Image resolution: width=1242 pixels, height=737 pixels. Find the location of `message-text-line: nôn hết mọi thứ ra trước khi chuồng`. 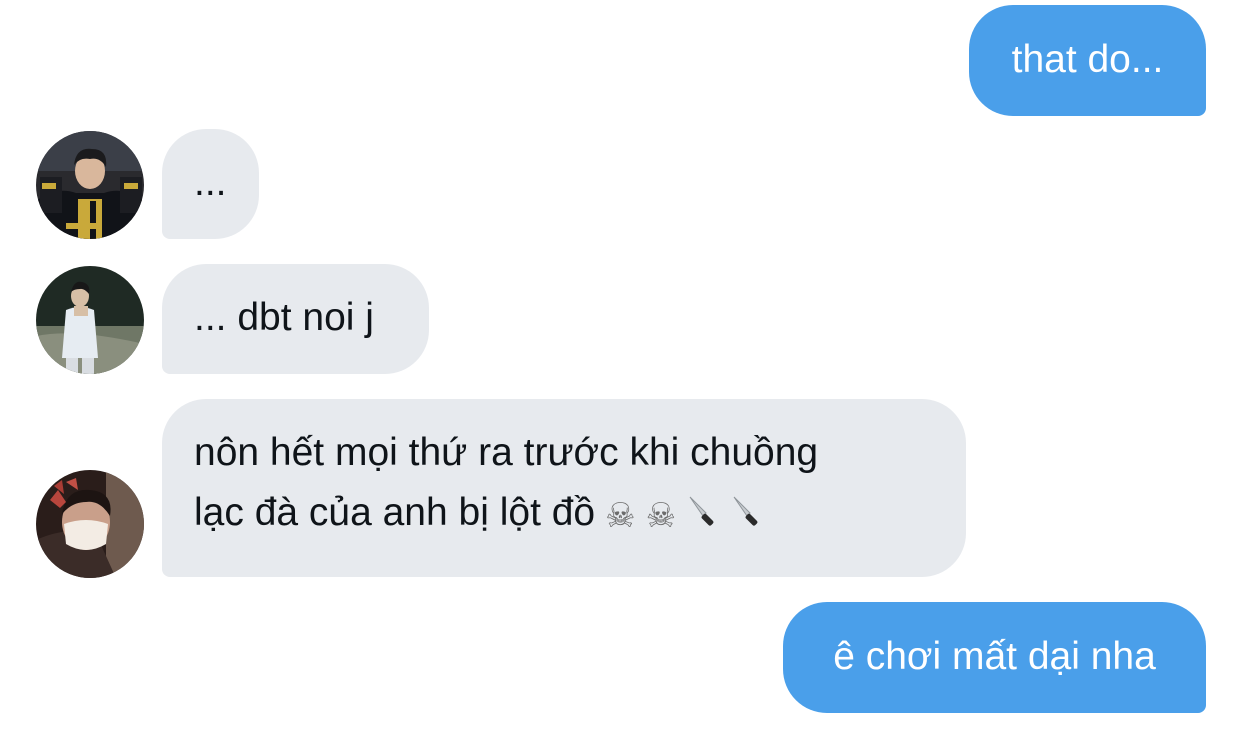

message-text-line: nôn hết mọi thứ ra trước khi chuồng is located at coordinates (506, 452).